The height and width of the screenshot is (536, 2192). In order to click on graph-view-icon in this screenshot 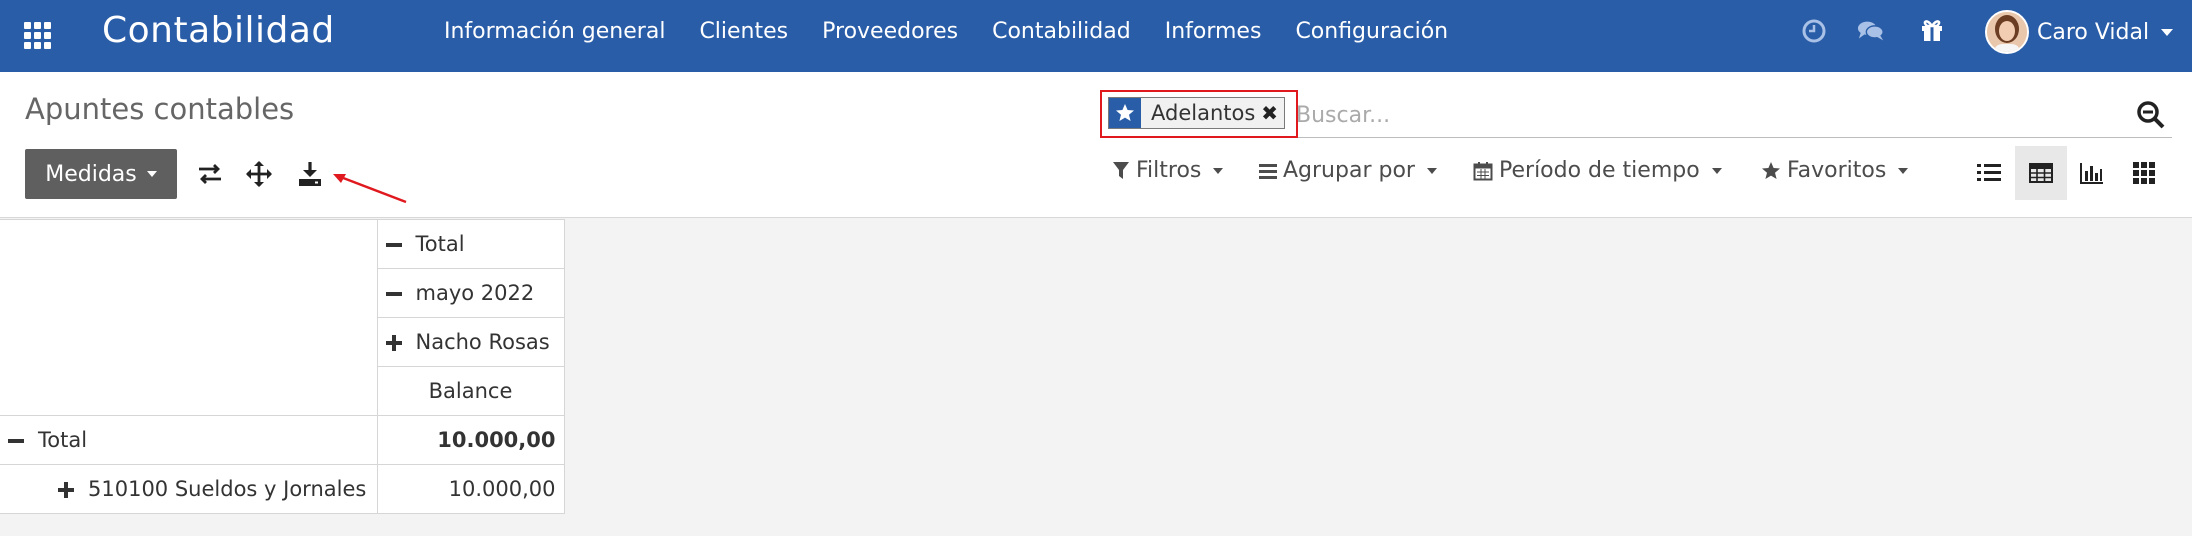, I will do `click(2091, 173)`.